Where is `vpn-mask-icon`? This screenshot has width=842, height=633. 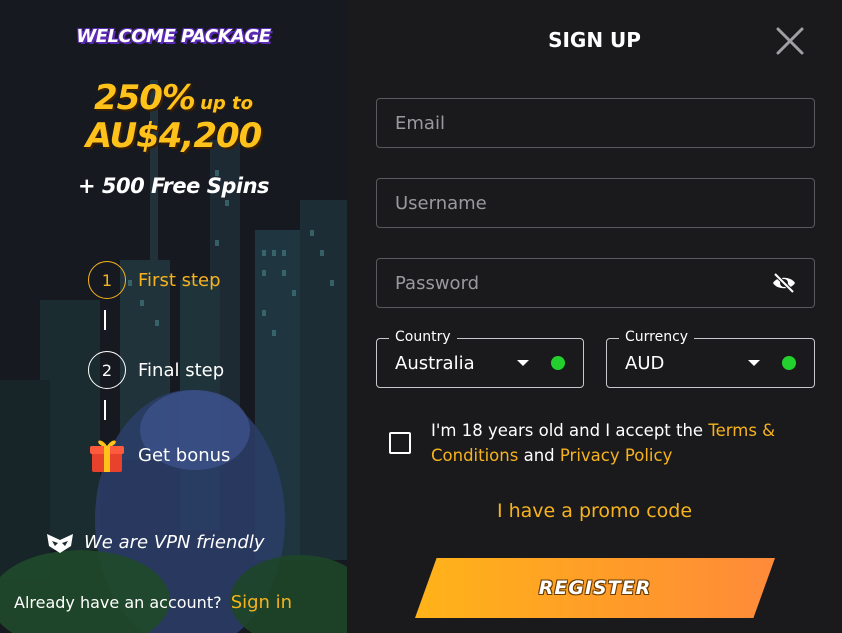
vpn-mask-icon is located at coordinates (60, 543).